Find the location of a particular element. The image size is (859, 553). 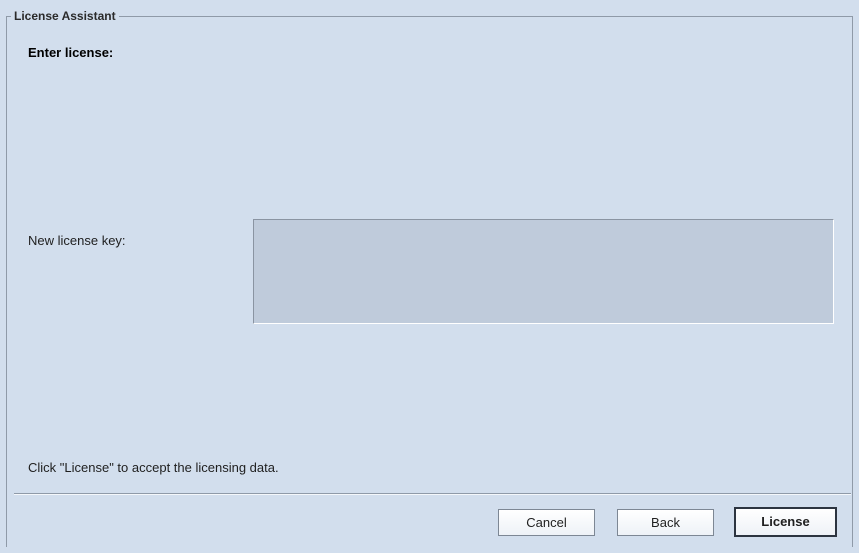

cancel-button: Cancel is located at coordinates (546, 522).